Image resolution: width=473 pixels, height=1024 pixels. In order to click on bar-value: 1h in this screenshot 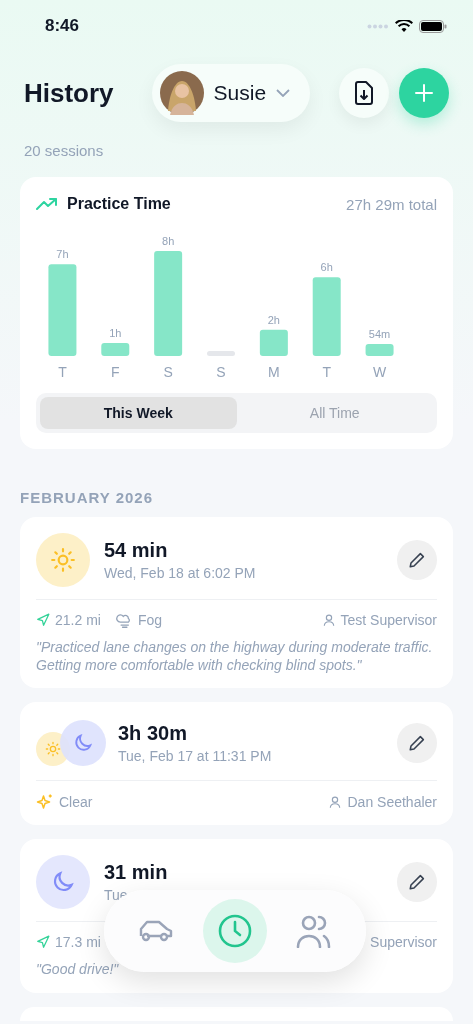, I will do `click(115, 332)`.